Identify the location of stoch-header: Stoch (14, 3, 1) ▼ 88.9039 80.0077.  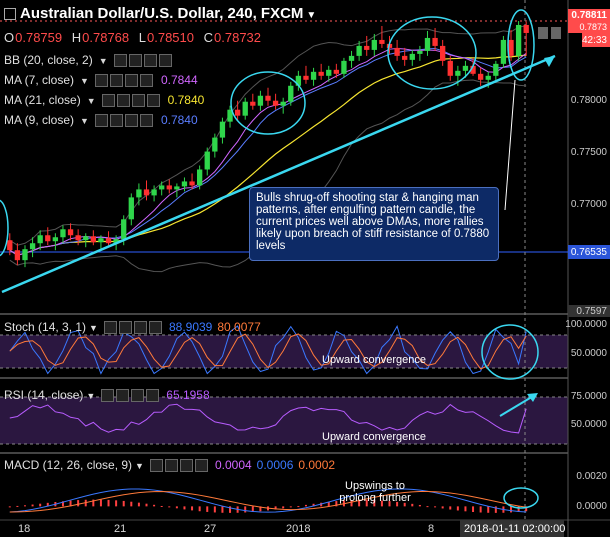
(132, 327).